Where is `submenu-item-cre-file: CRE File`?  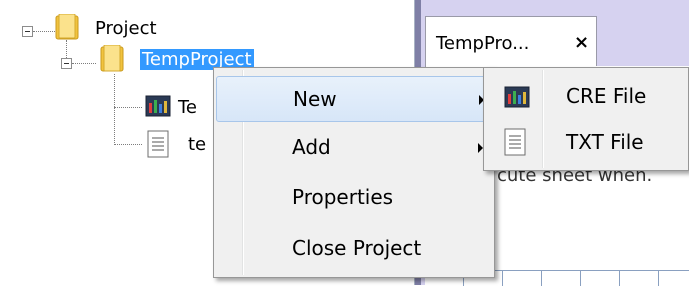 submenu-item-cre-file: CRE File is located at coordinates (586, 97).